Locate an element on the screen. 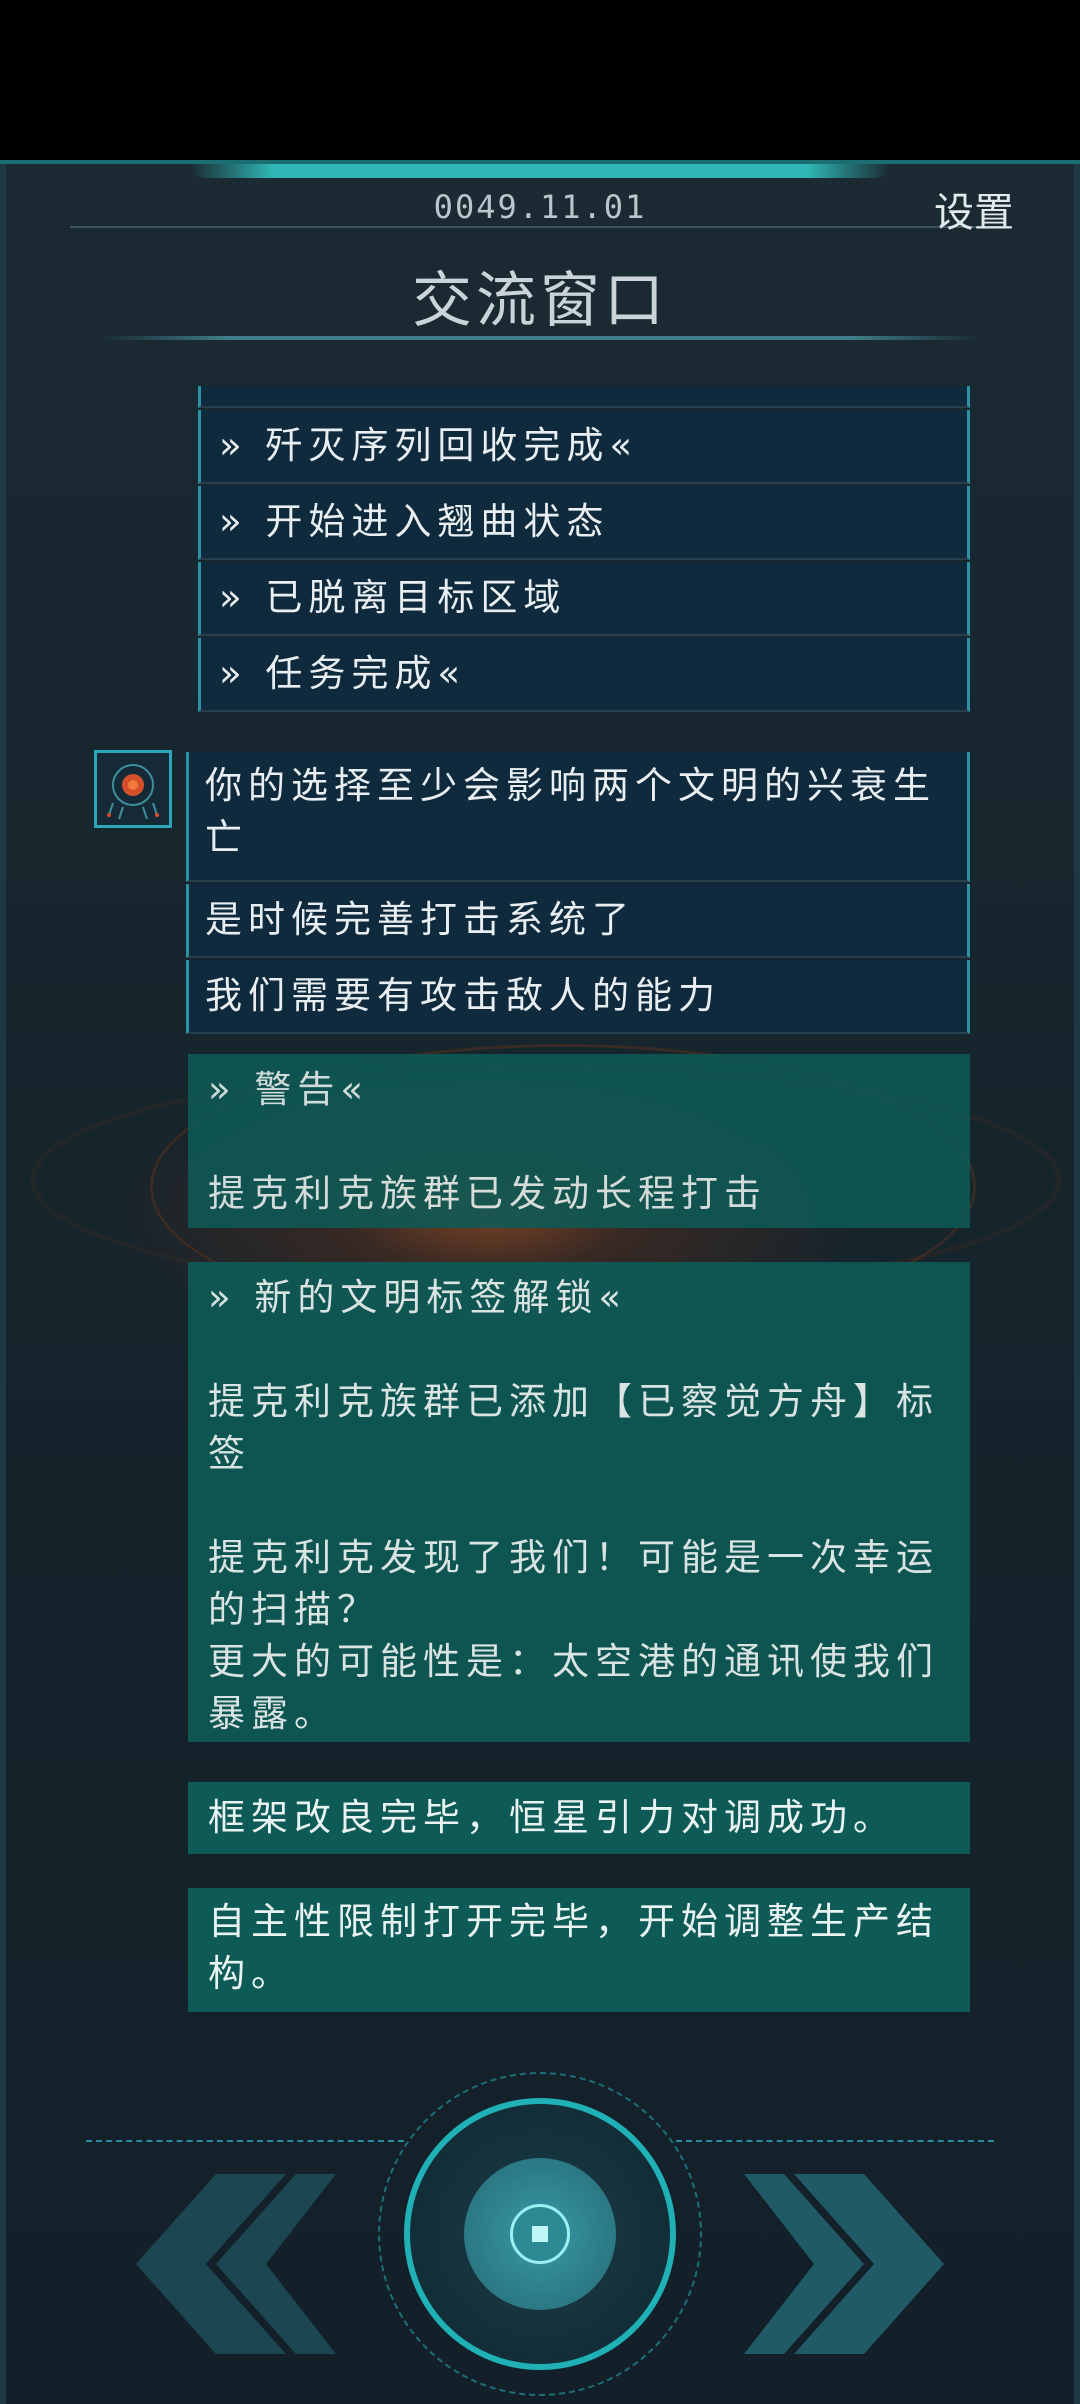 Image resolution: width=1080 pixels, height=2404 pixels. ai-avatar is located at coordinates (133, 789).